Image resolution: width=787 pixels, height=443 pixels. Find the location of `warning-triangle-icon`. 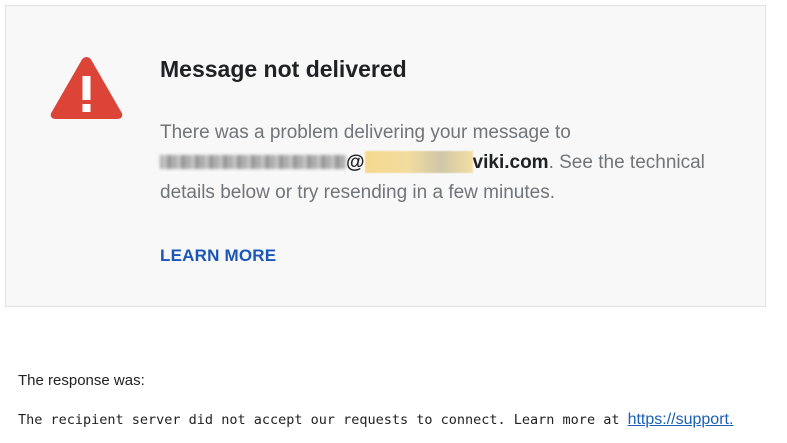

warning-triangle-icon is located at coordinates (86, 88).